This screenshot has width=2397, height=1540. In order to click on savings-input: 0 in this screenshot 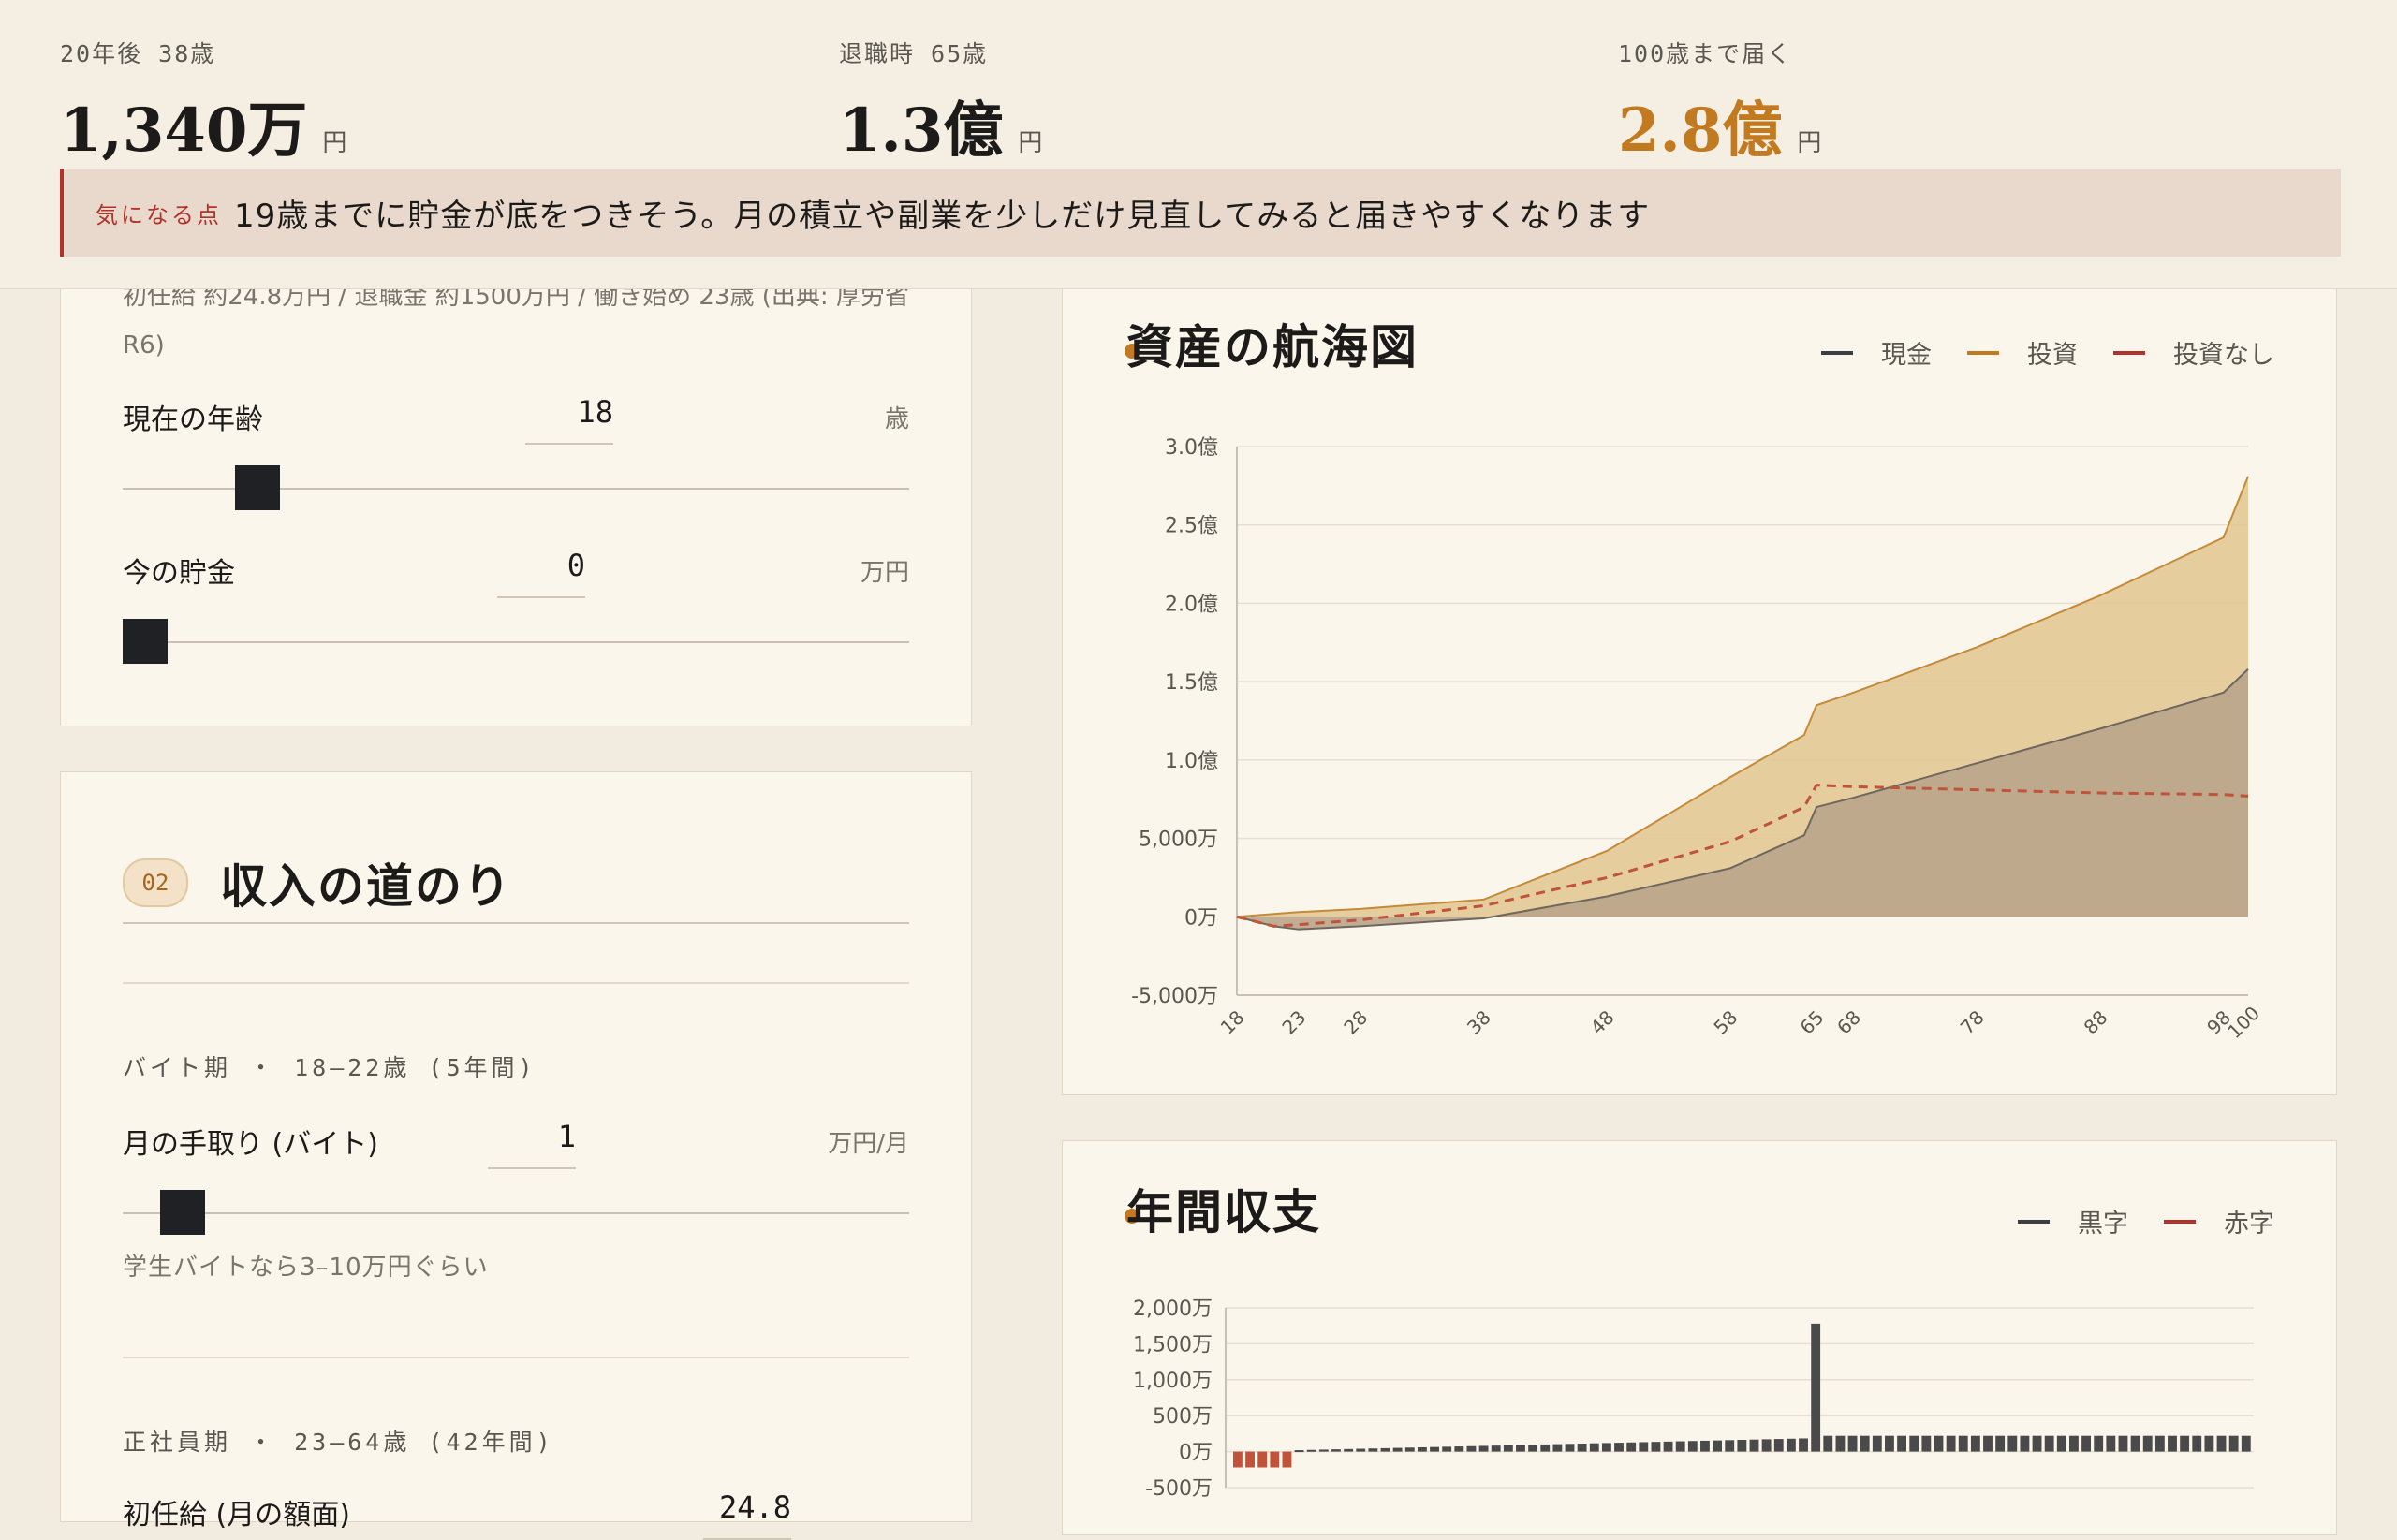, I will do `click(541, 573)`.